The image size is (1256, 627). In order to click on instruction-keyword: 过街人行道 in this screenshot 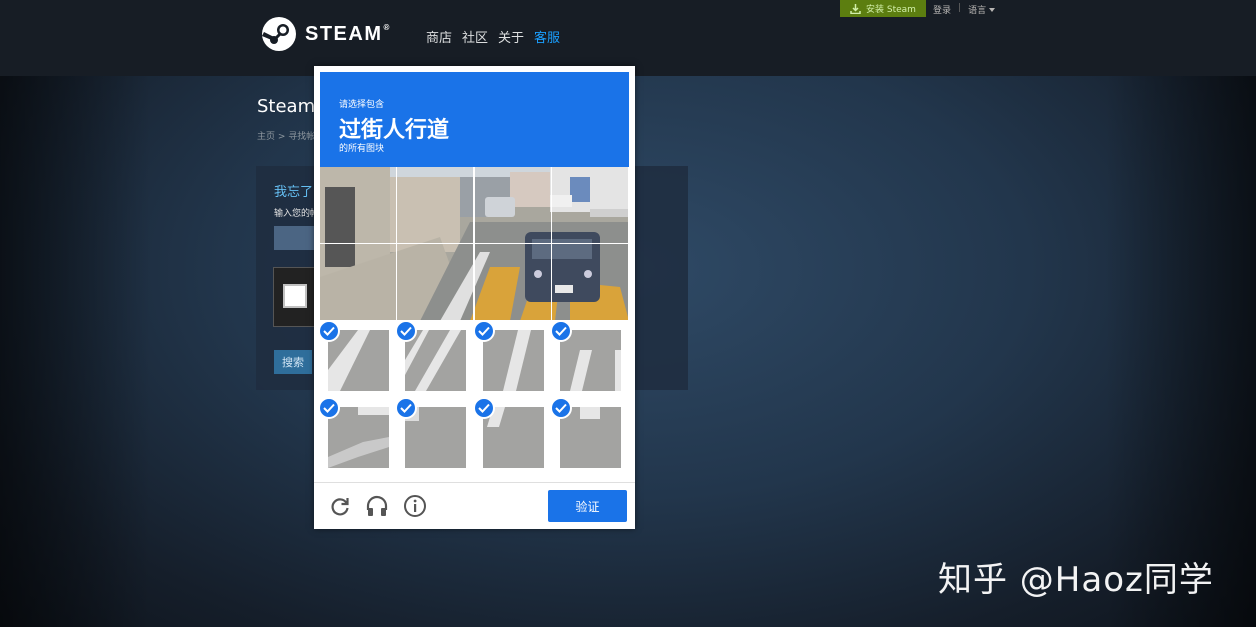, I will do `click(394, 130)`.